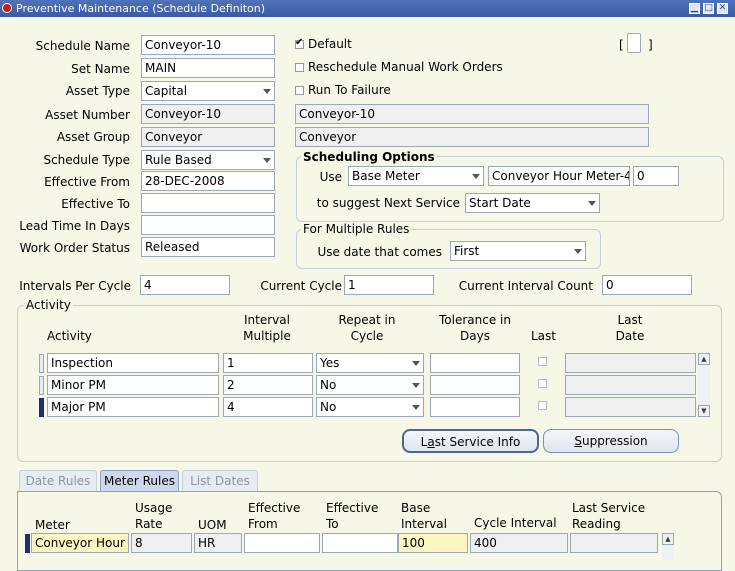 The height and width of the screenshot is (571, 735). What do you see at coordinates (74, 226) in the screenshot?
I see `lead-time-label: Lead Time In Days` at bounding box center [74, 226].